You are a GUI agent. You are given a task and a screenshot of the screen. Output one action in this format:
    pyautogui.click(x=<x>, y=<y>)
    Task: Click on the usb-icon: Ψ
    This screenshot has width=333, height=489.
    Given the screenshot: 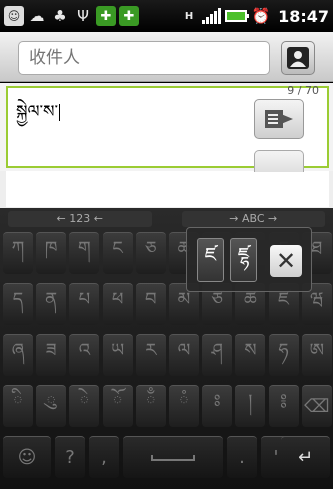 What is the action you would take?
    pyautogui.click(x=83, y=16)
    